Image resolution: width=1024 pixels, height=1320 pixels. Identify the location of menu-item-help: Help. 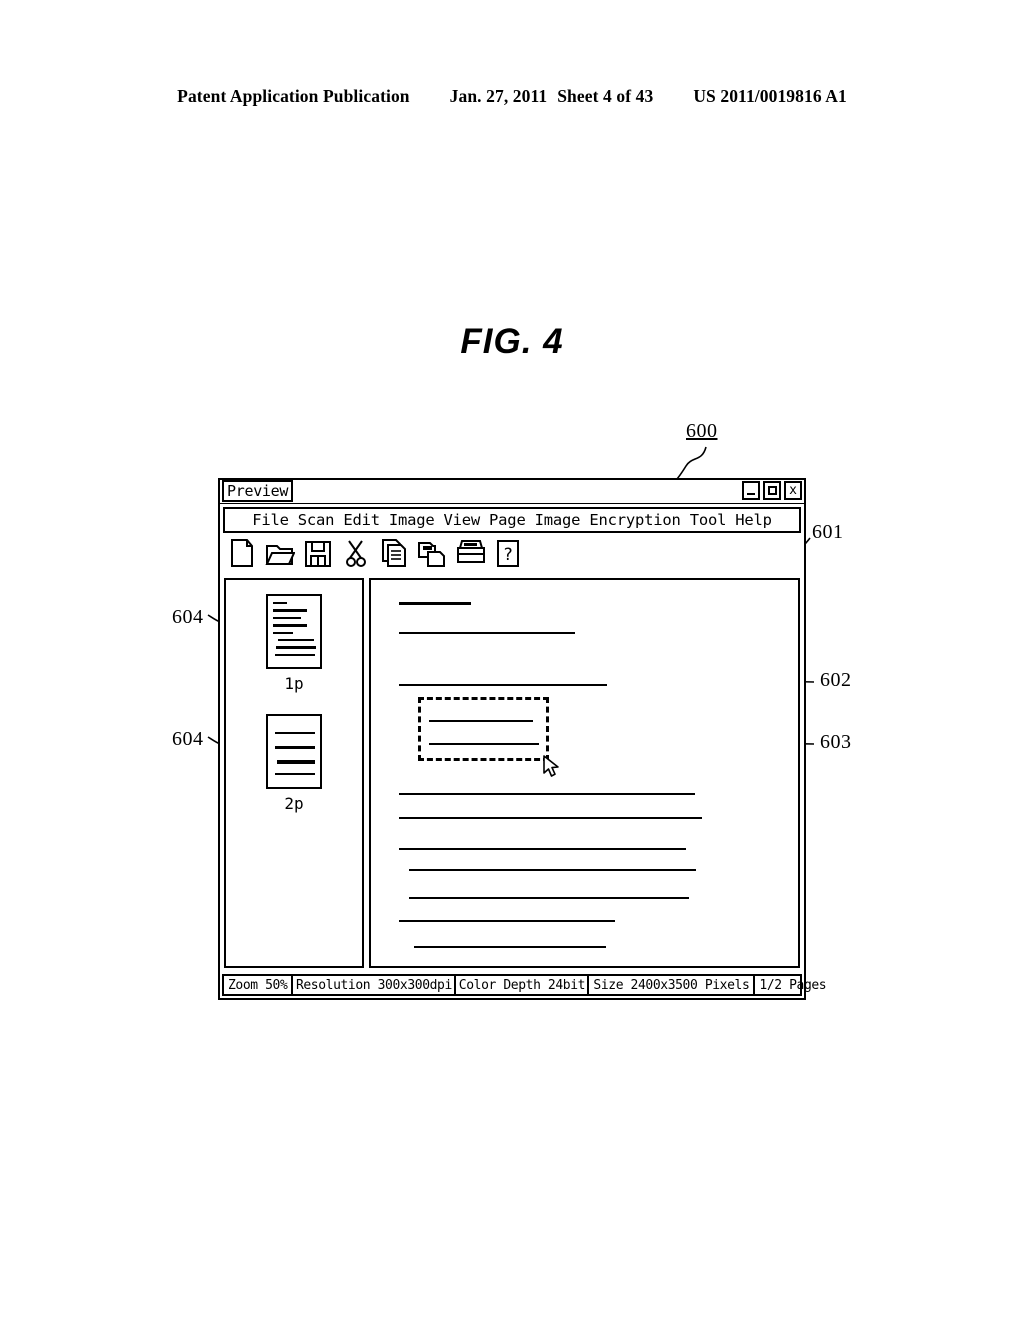
(753, 520).